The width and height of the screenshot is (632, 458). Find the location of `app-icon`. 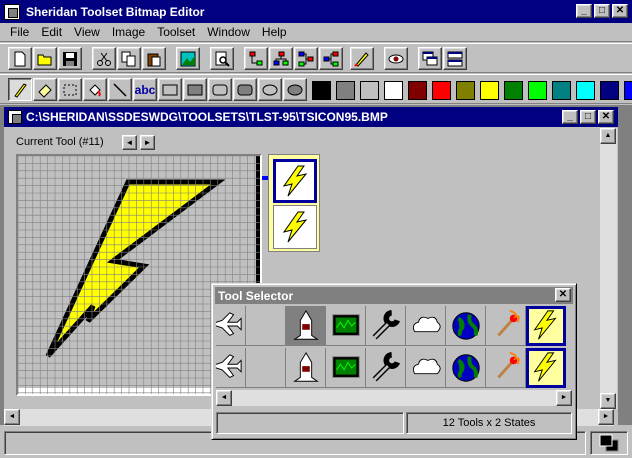

app-icon is located at coordinates (12, 11).